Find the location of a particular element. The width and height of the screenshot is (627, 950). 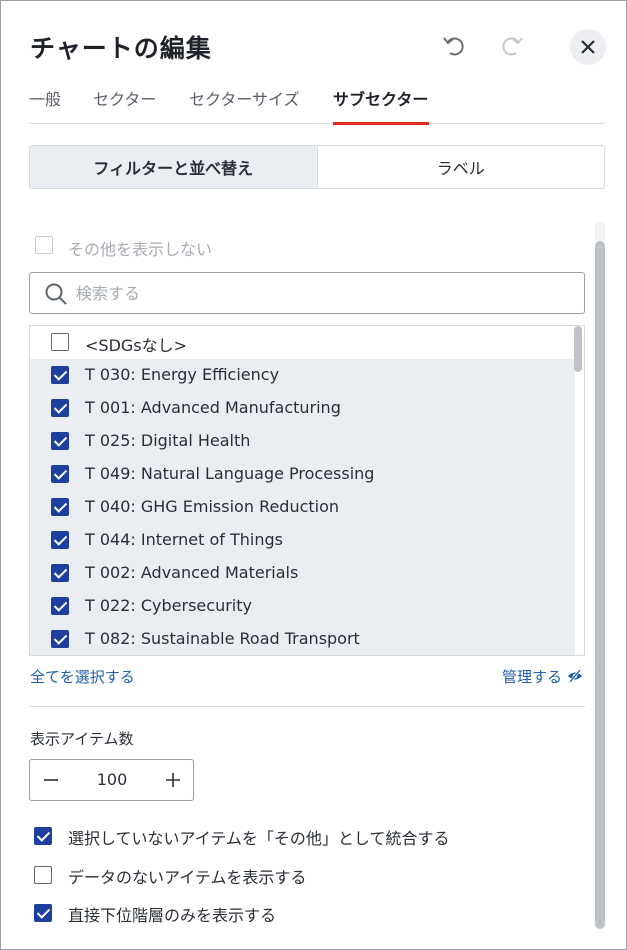

minus-icon is located at coordinates (51, 780).